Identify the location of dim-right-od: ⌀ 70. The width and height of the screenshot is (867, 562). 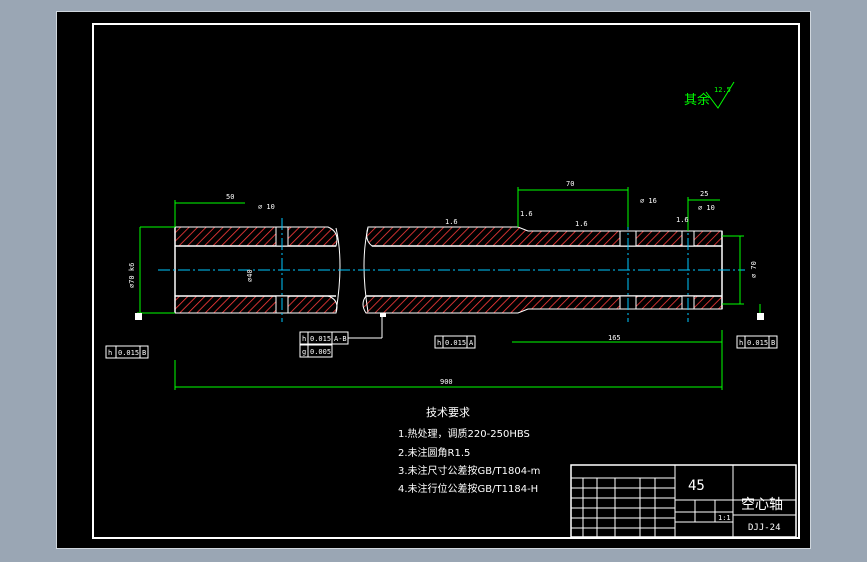
(754, 269).